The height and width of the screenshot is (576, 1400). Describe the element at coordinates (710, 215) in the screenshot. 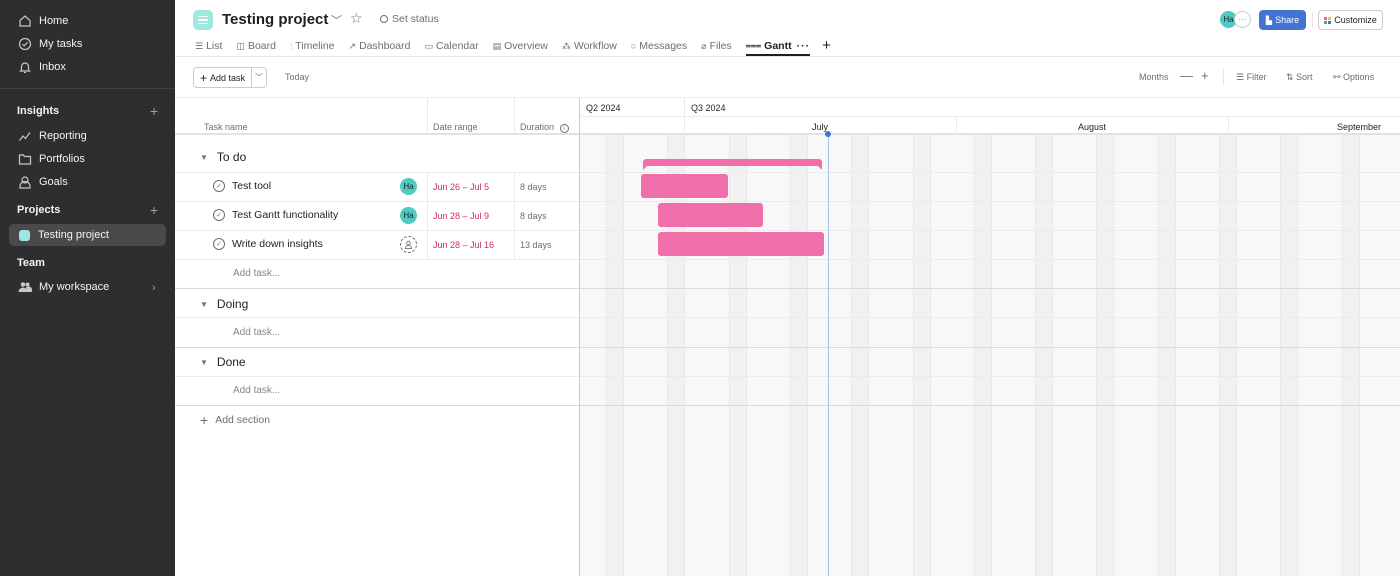

I see `task-bar-test-gantt-functionality` at that location.